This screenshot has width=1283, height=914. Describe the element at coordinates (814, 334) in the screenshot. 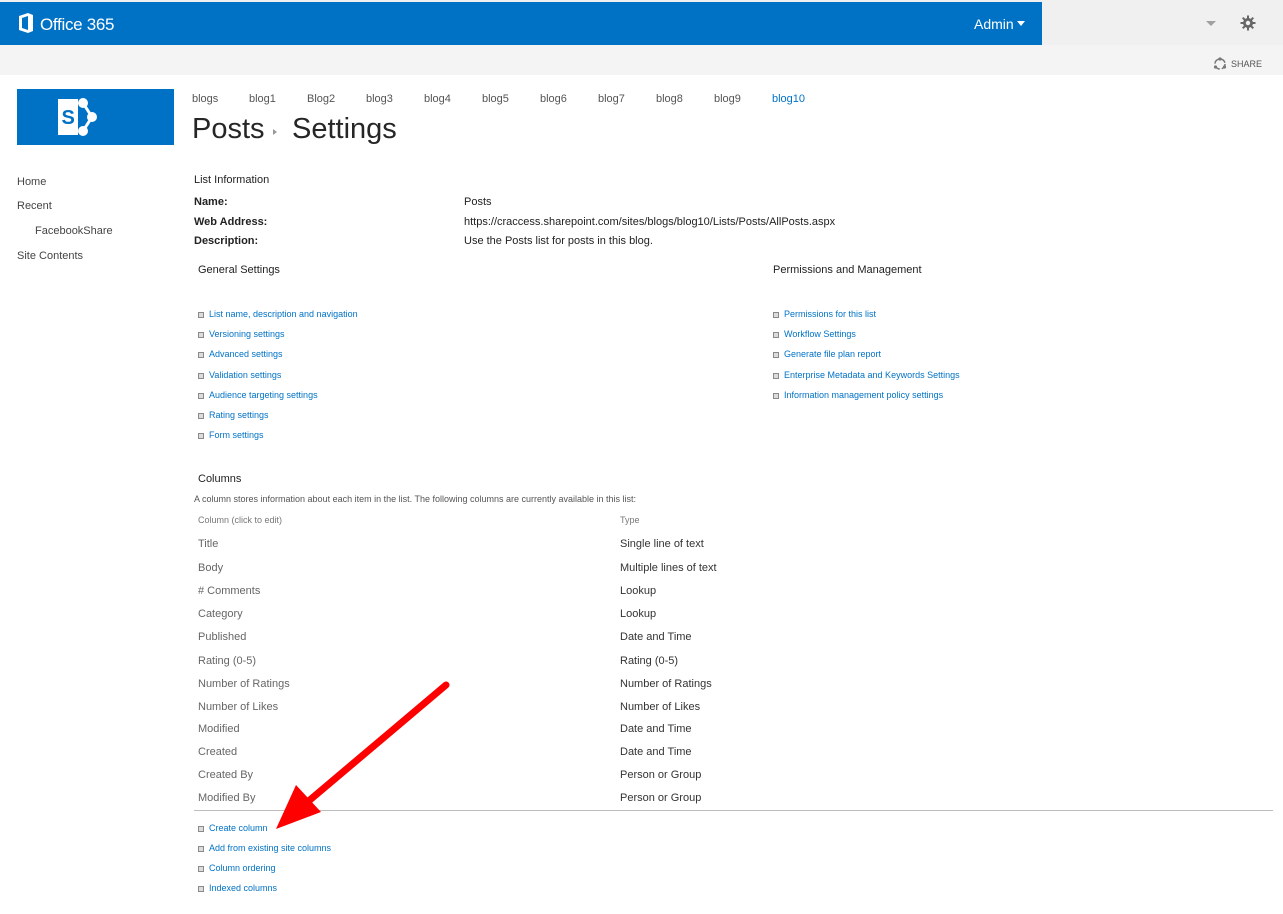

I see `permission-setting-link: Workflow Settings` at that location.